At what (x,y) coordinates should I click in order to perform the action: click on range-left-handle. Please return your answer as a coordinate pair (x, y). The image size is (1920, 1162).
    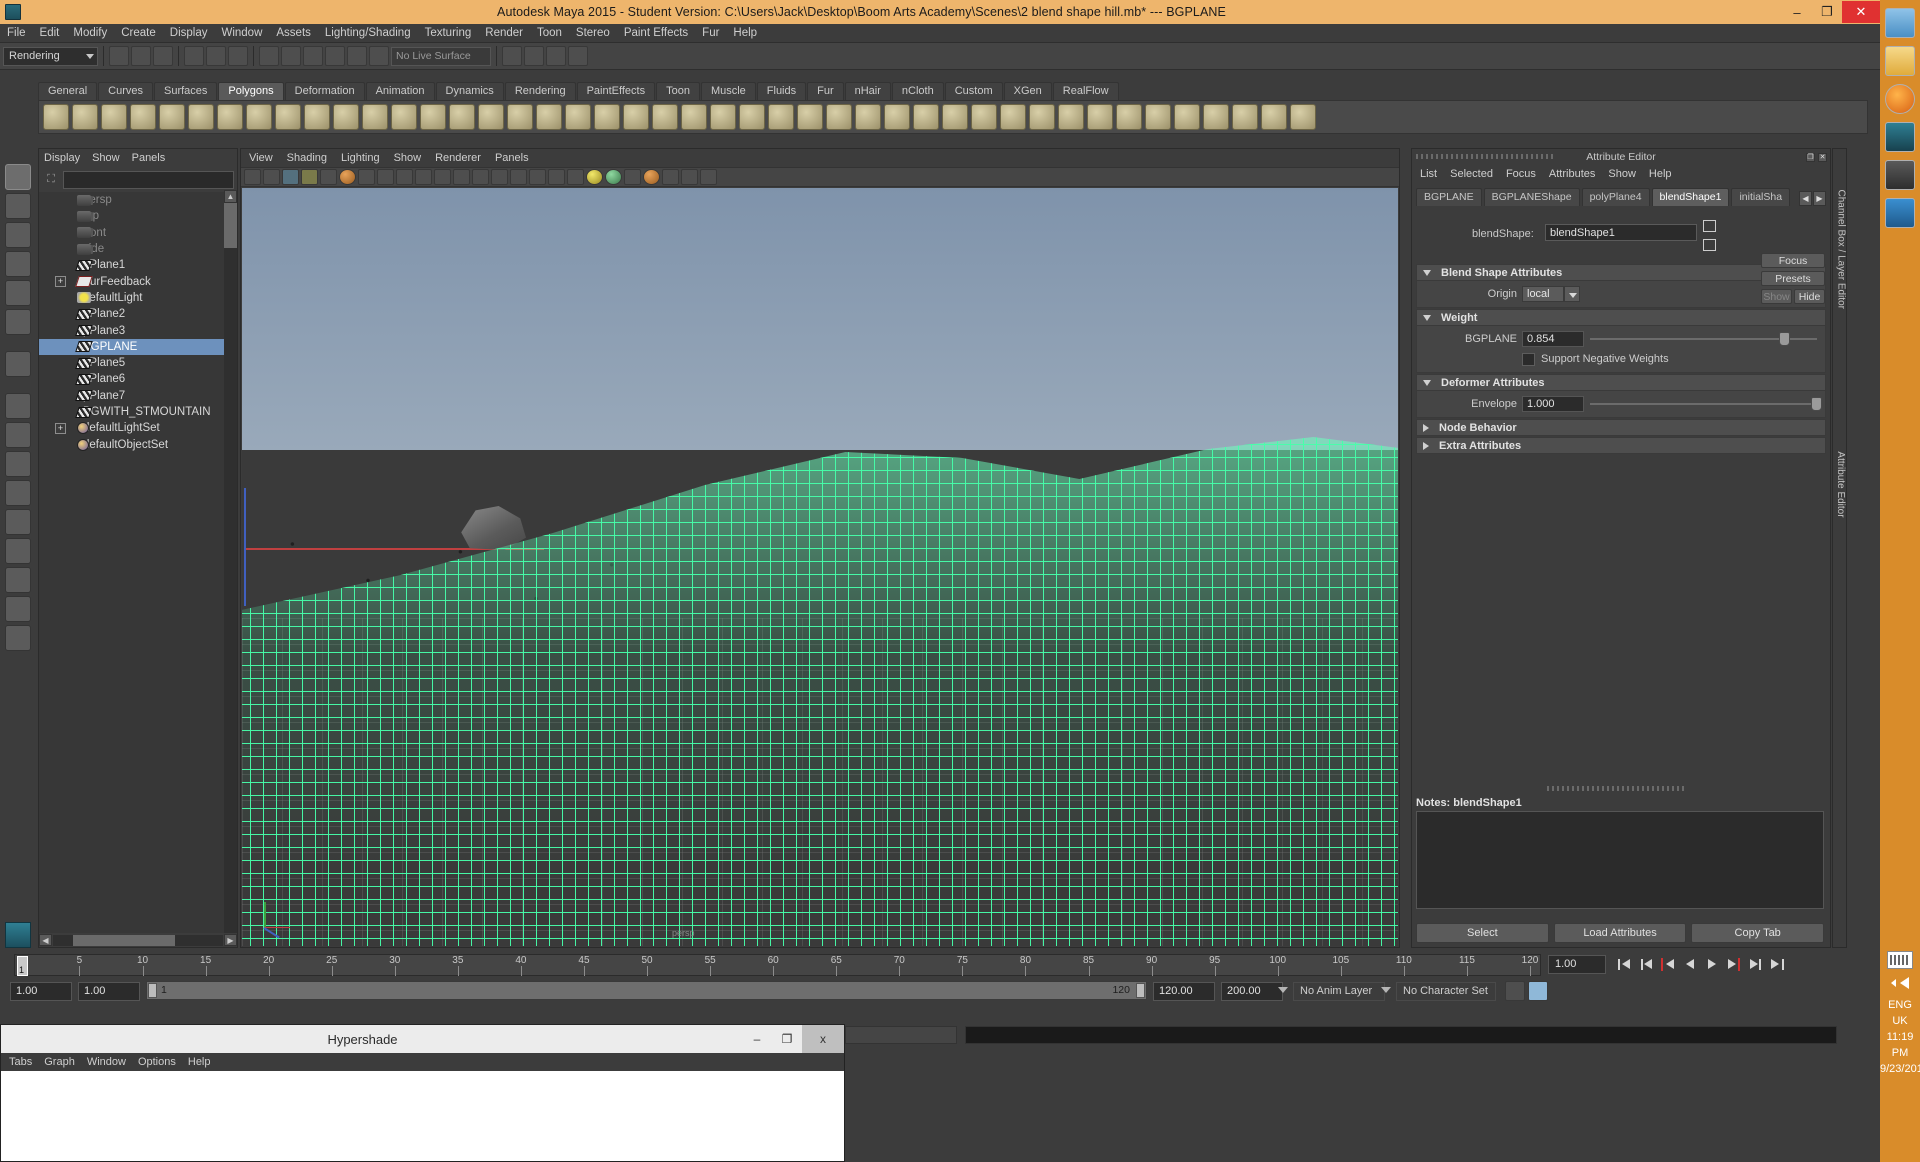
    Looking at the image, I should click on (152, 990).